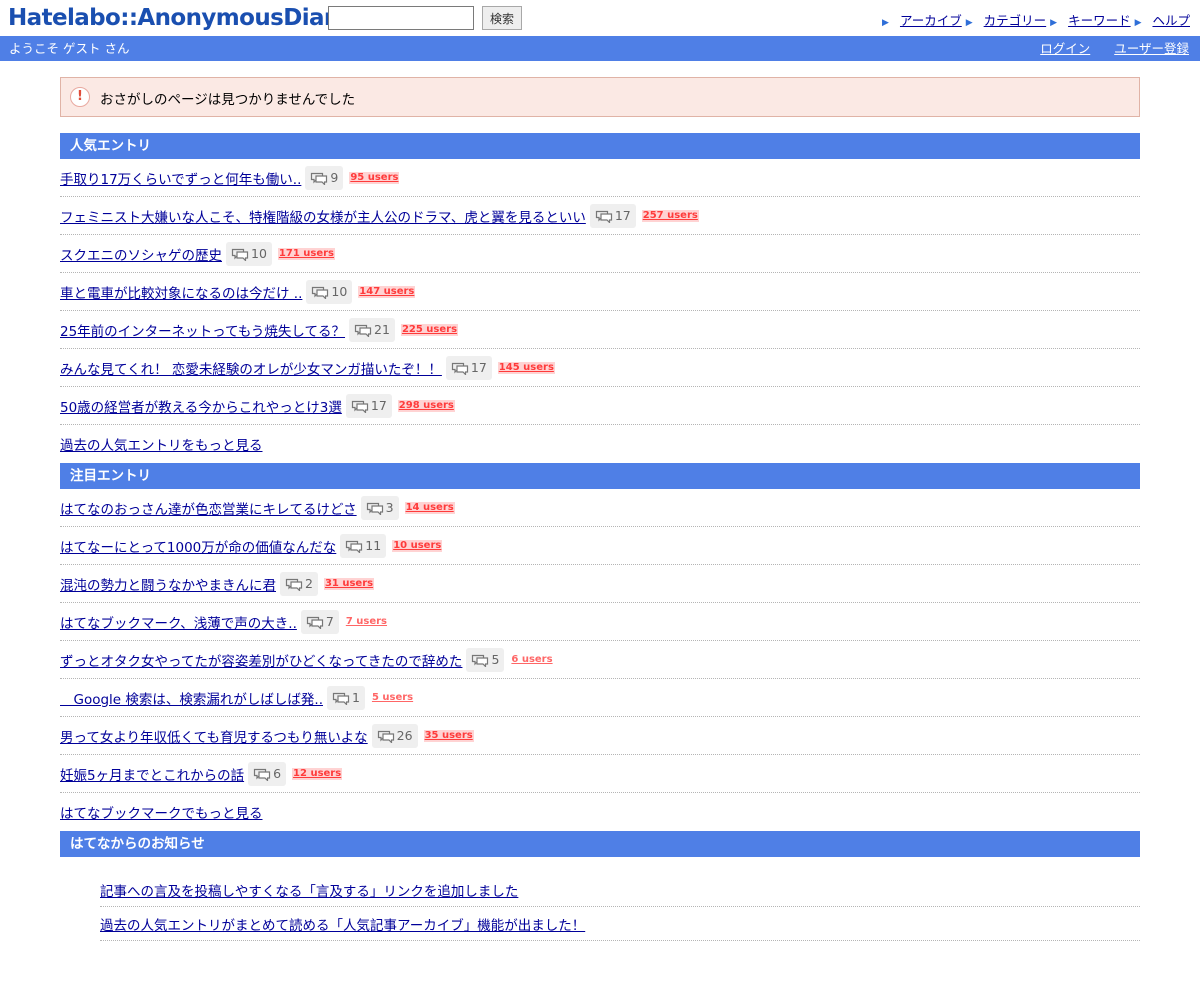  What do you see at coordinates (309, 890) in the screenshot?
I see `news-link: 記事への言及を投稿しやすくなる「言及する」リンクを追加しました` at bounding box center [309, 890].